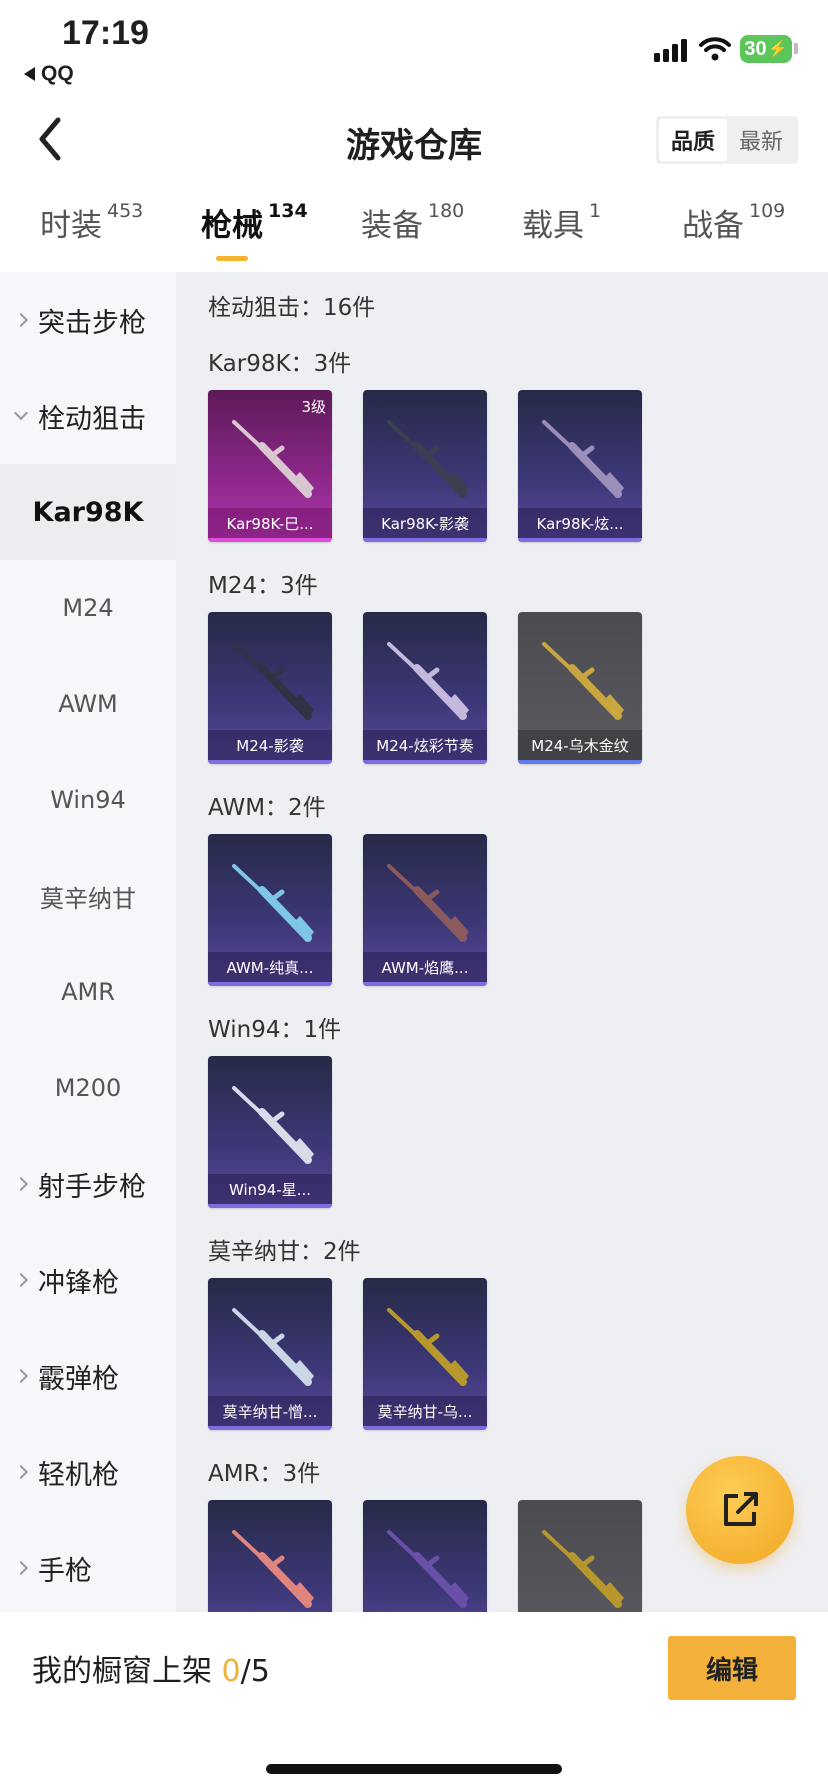 The image size is (828, 1792). I want to click on tab-fashion: 时装 453, so click(91, 222).